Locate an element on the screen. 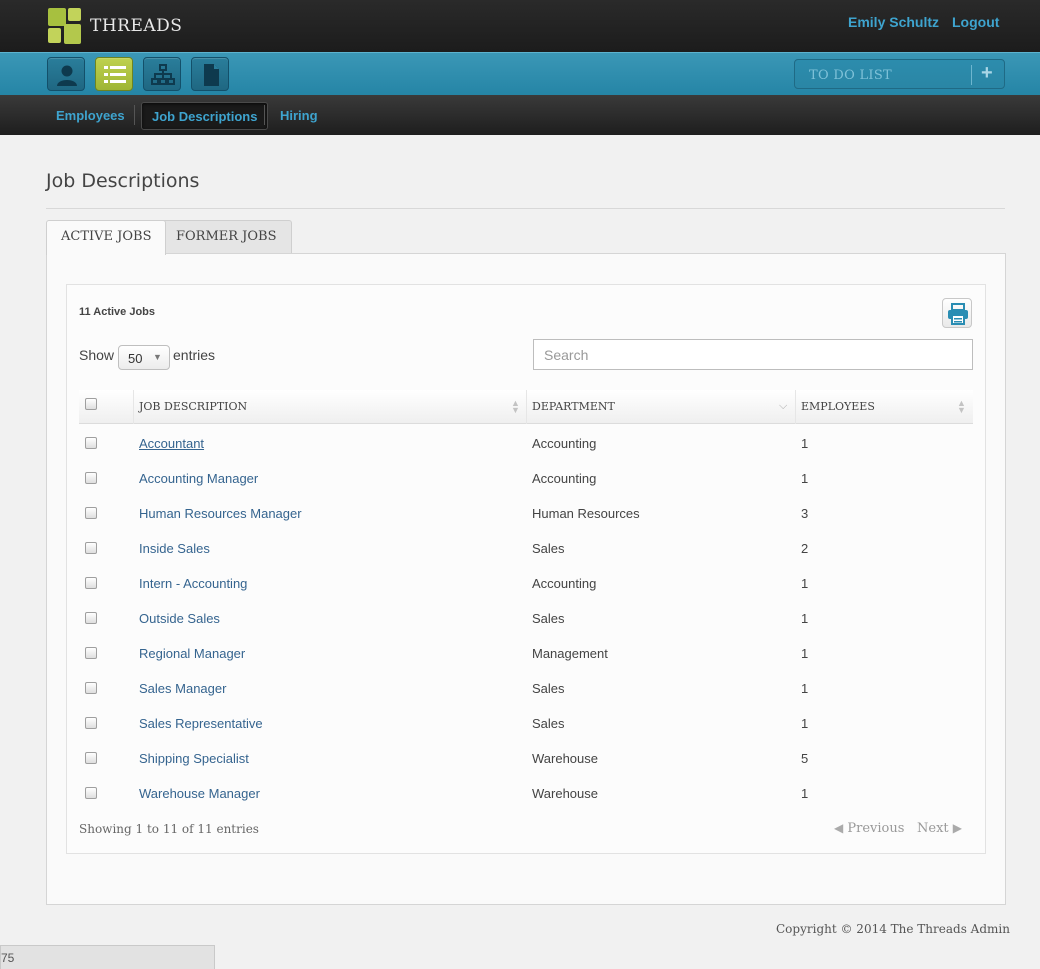 Image resolution: width=1040 pixels, height=969 pixels. job-description-link: Sales Representative is located at coordinates (201, 723).